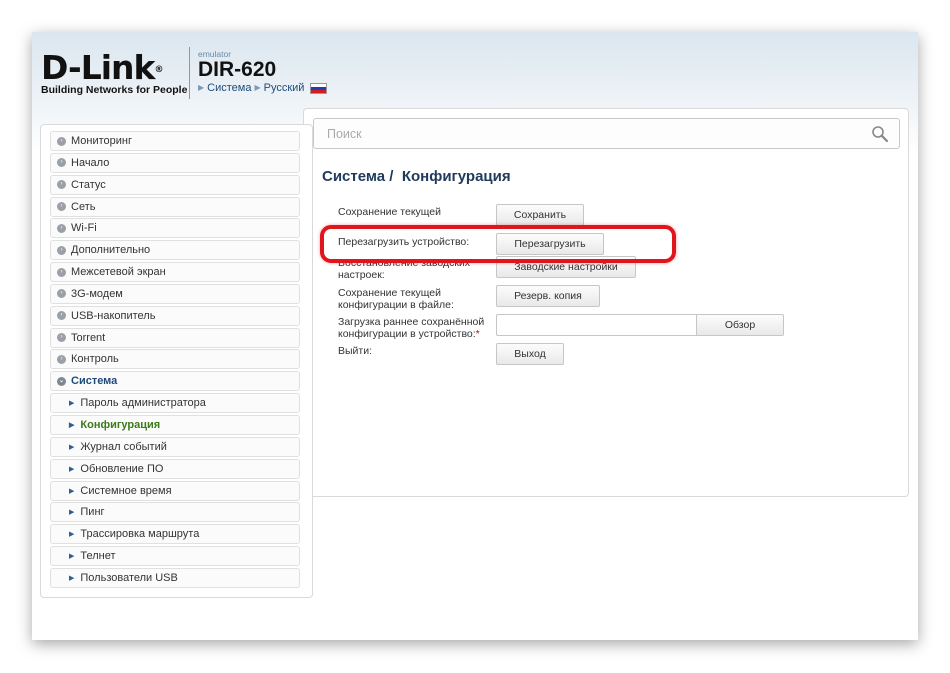 This screenshot has width=950, height=673. I want to click on sidebar-item-control: › Контроль, so click(175, 359).